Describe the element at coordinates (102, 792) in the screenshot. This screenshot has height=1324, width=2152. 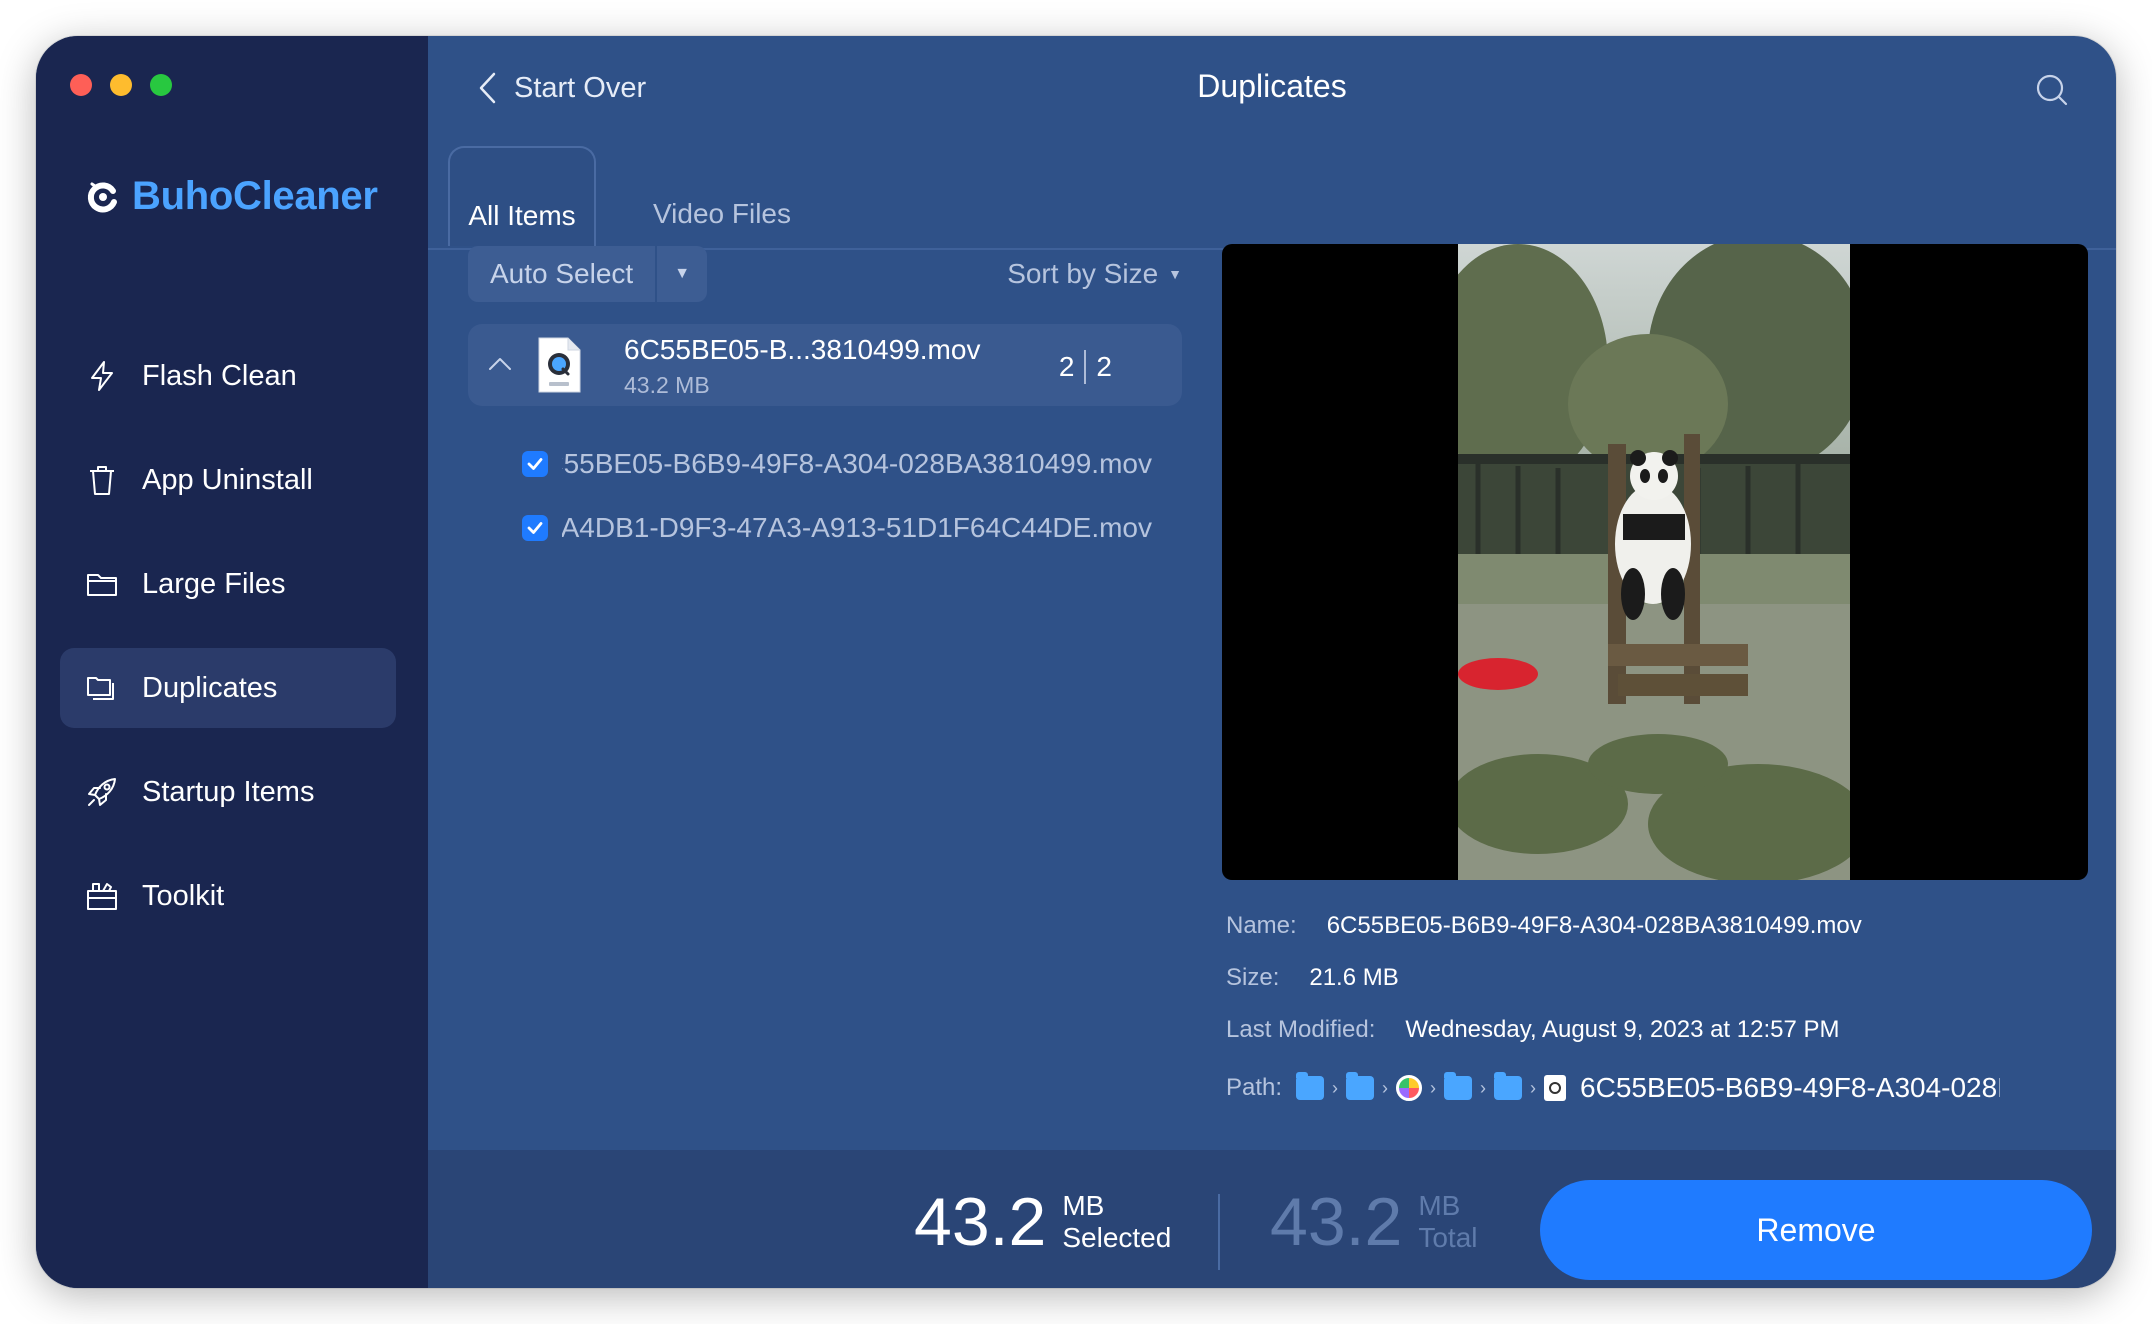
I see `rocket-icon` at that location.